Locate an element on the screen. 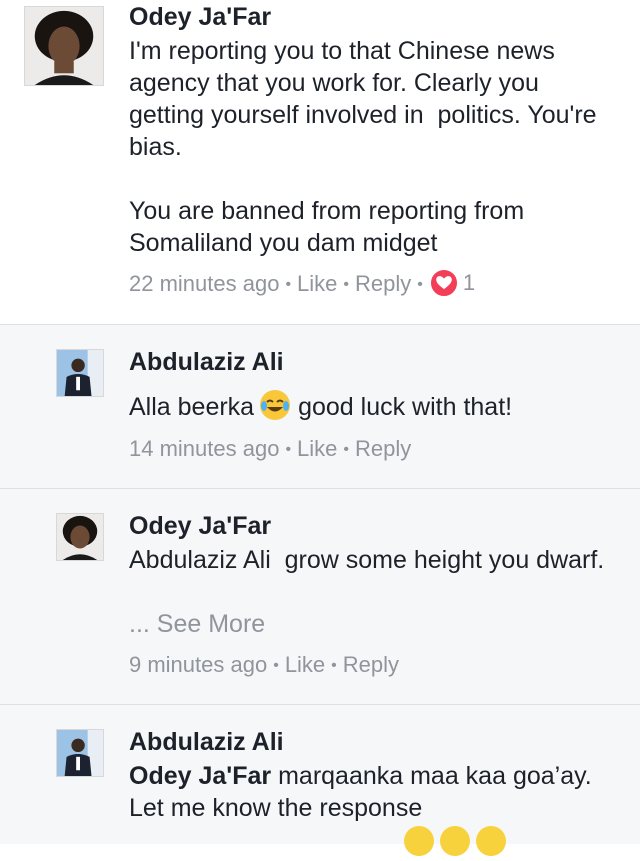 The width and height of the screenshot is (640, 861). cut-off-emoji-row is located at coordinates (459, 841).